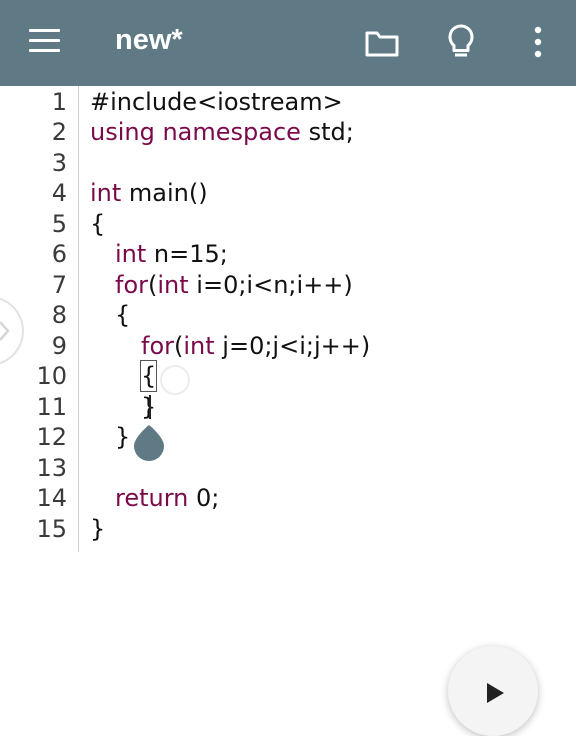 The width and height of the screenshot is (576, 736). What do you see at coordinates (44, 41) in the screenshot?
I see `hamburger-menu-icon` at bounding box center [44, 41].